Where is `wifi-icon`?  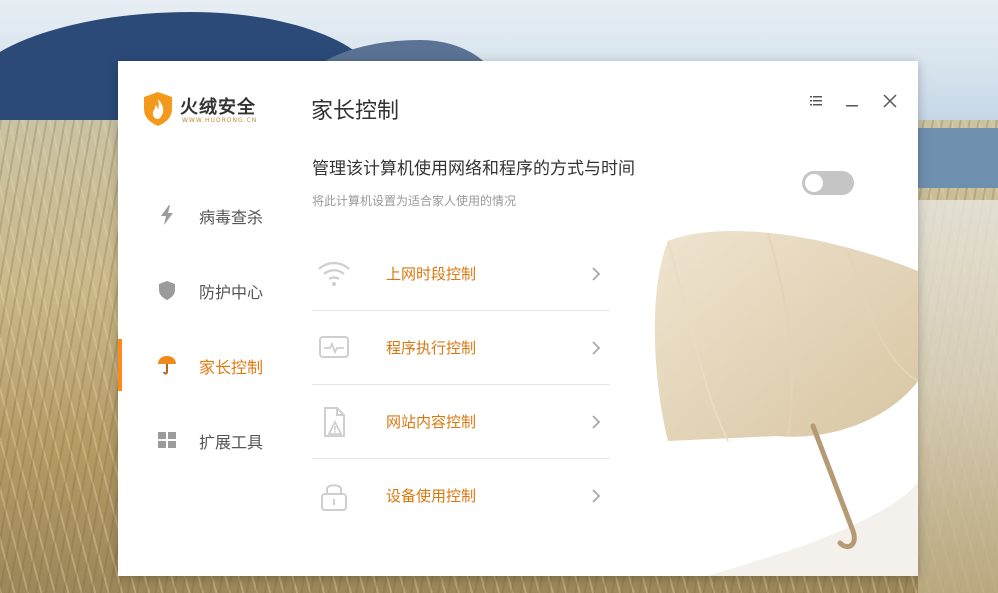
wifi-icon is located at coordinates (334, 273).